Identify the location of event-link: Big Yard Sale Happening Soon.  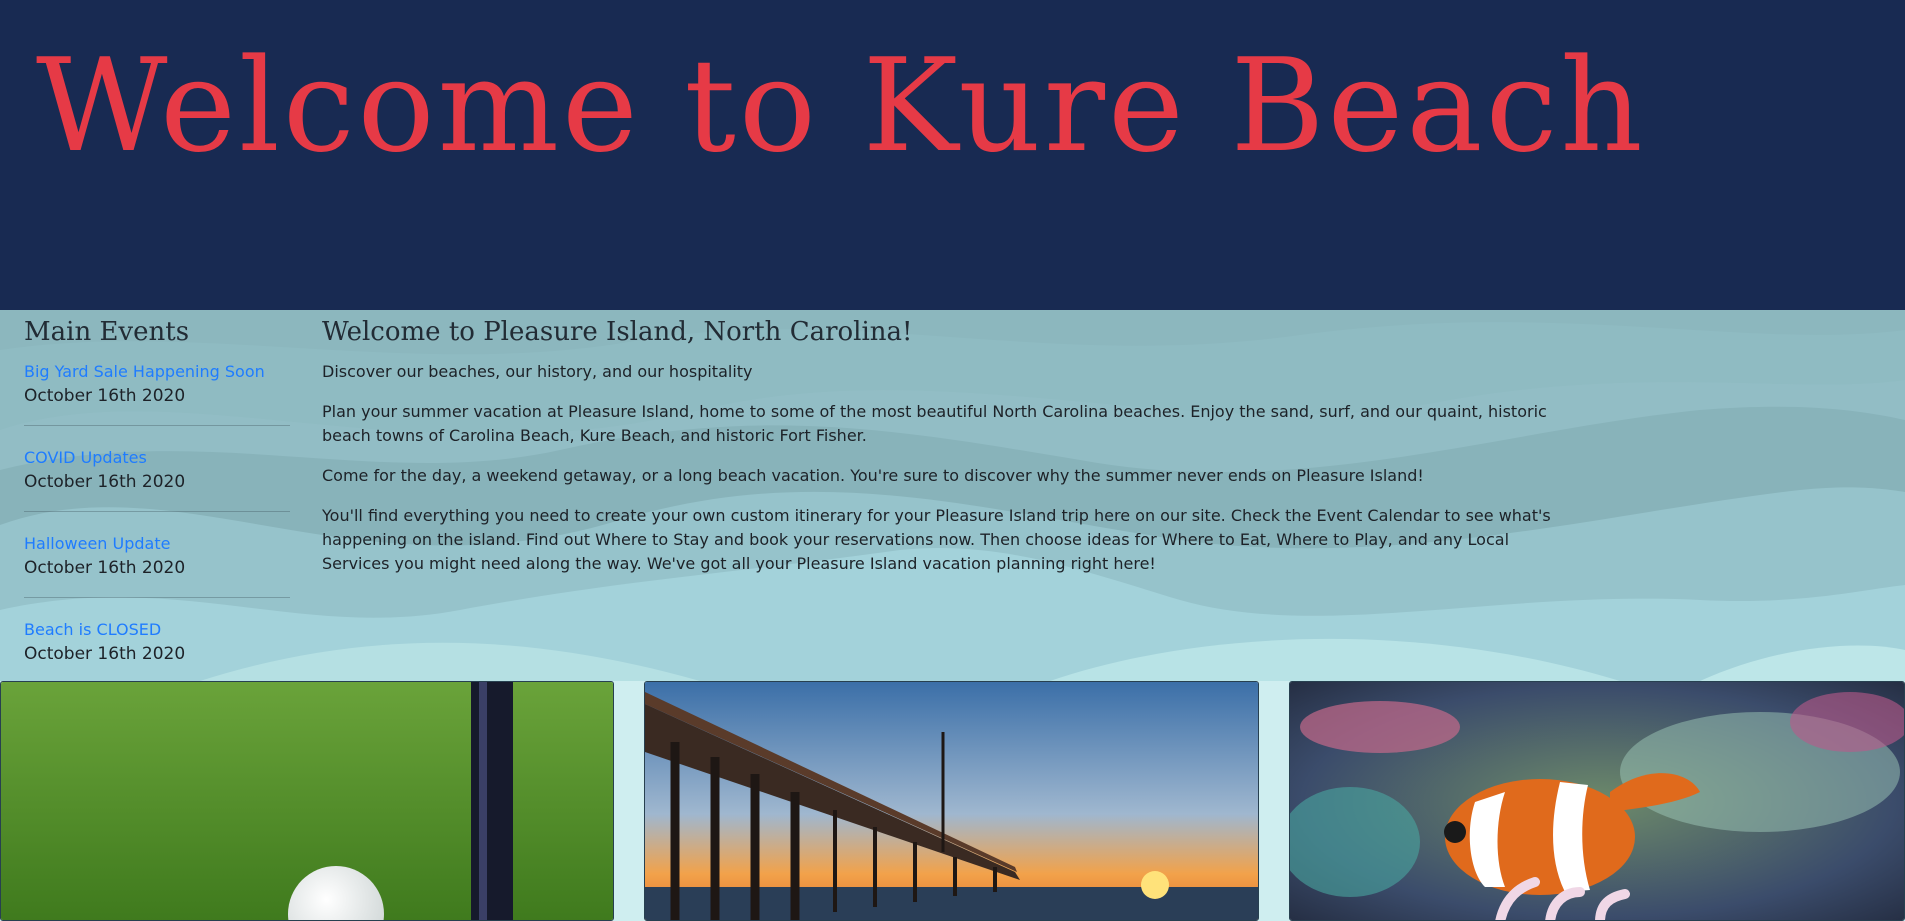
(157, 372).